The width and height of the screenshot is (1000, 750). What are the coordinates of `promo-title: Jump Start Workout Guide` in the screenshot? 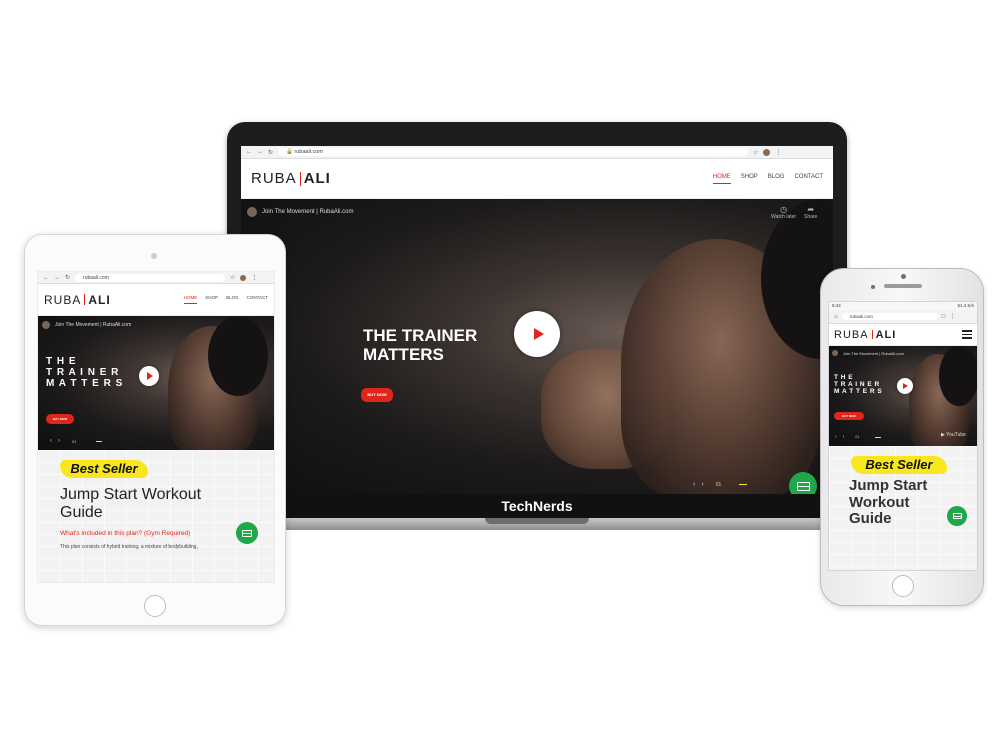 It's located at (130, 503).